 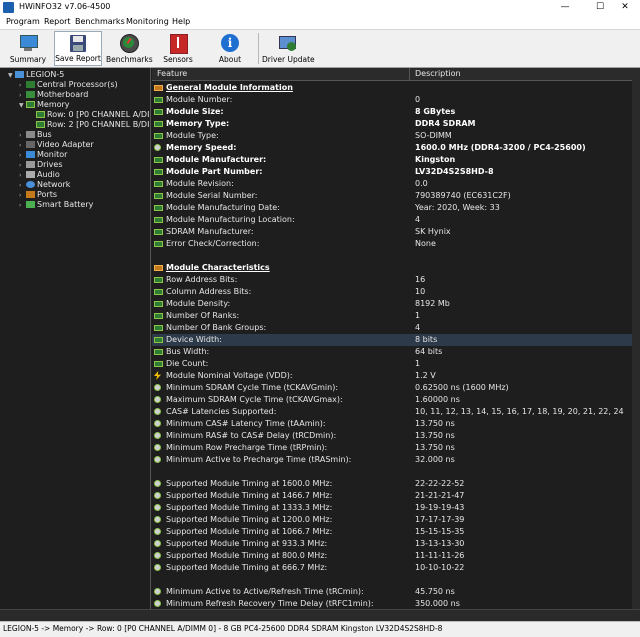 I want to click on property-row: Module Manufacturer: Kingston, so click(x=396, y=160).